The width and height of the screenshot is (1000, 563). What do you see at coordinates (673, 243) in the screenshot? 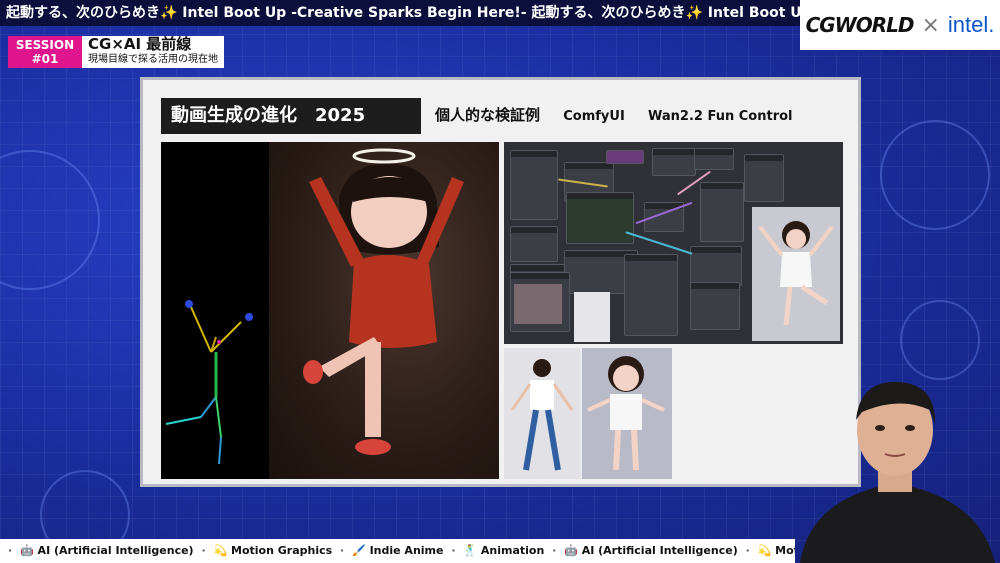
I see `comfyui-node-graph` at bounding box center [673, 243].